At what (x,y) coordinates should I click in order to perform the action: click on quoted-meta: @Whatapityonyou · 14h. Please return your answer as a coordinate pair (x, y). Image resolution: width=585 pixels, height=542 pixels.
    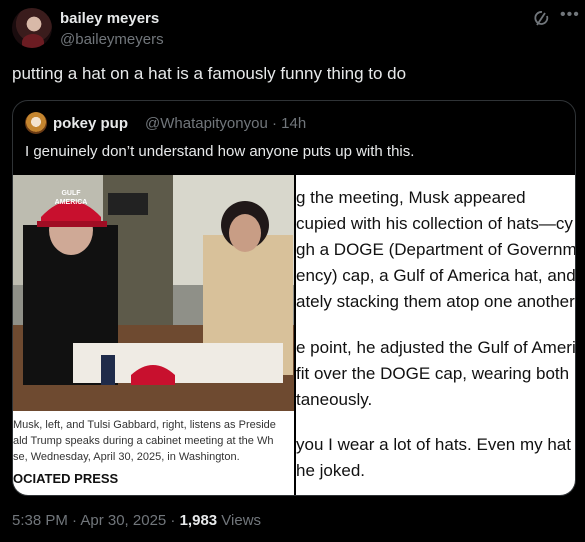
    Looking at the image, I should click on (225, 123).